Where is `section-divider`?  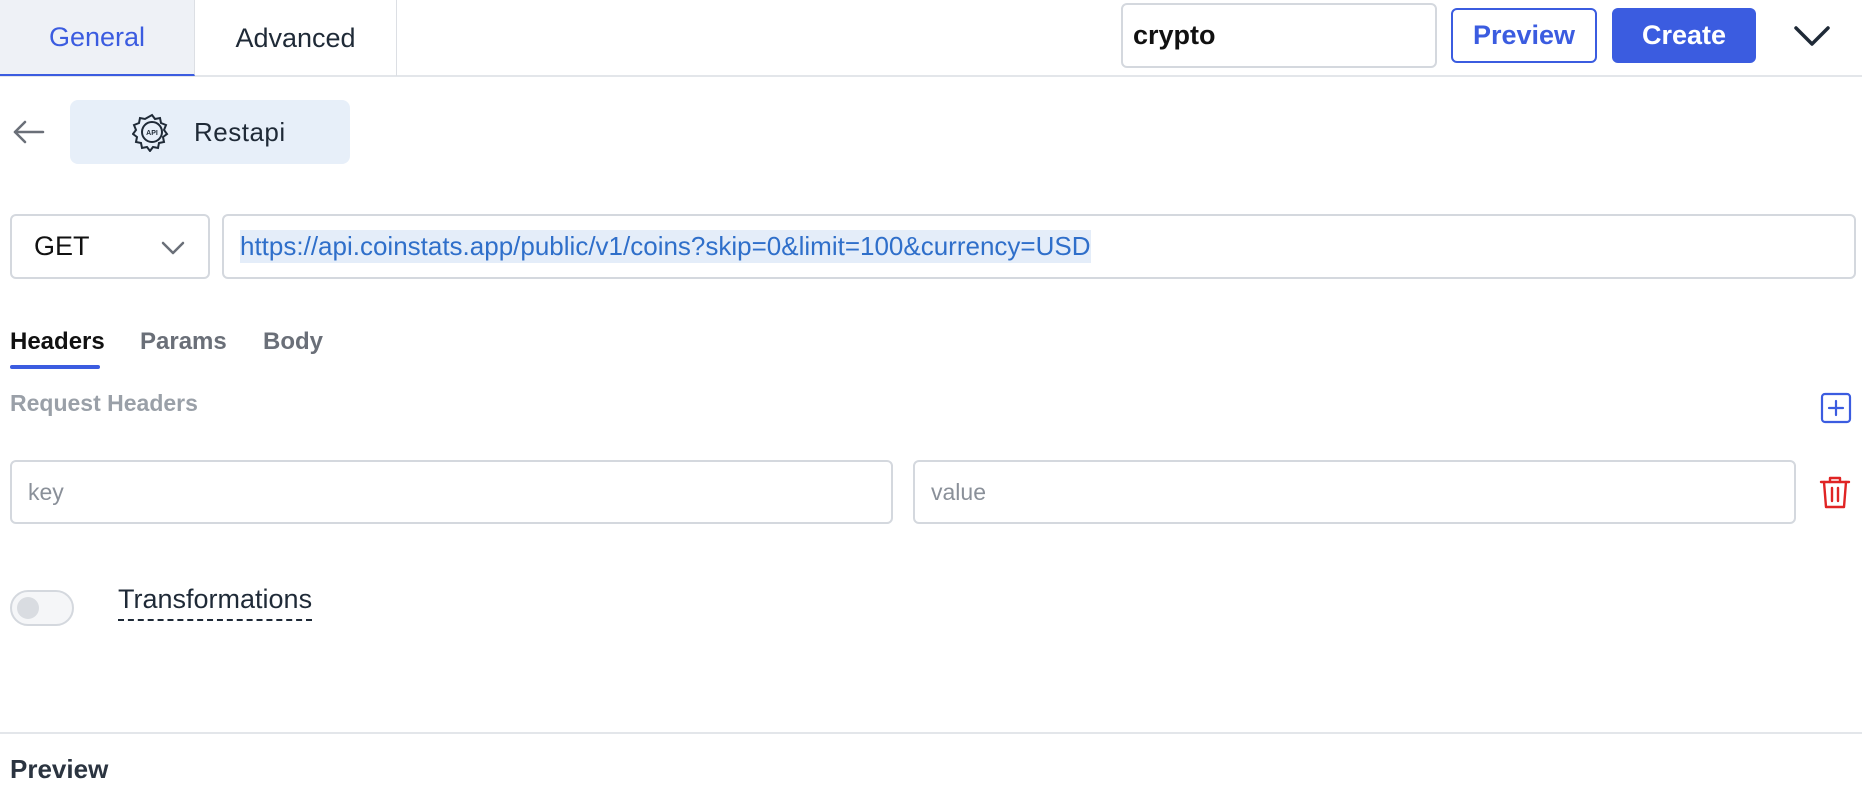
section-divider is located at coordinates (931, 733).